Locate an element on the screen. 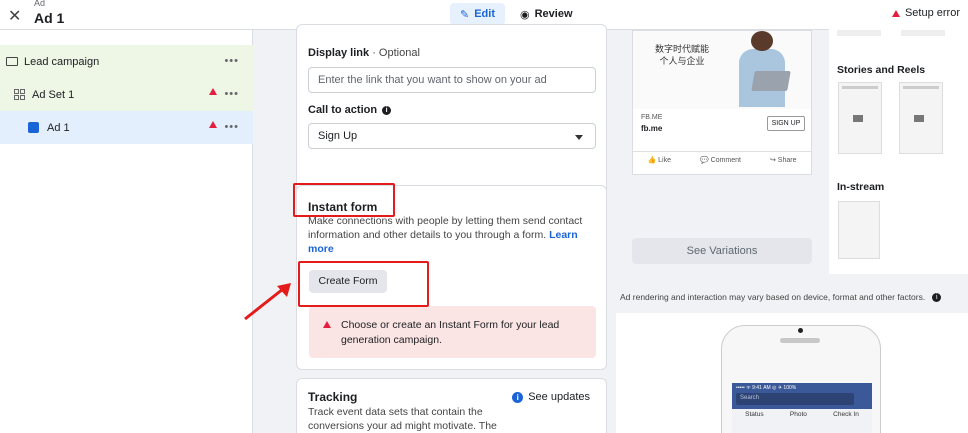 This screenshot has width=968, height=433. phone-status-bar: ••••• ᯤ 9:41 AM ◎ ✈ 100% is located at coordinates (766, 388).